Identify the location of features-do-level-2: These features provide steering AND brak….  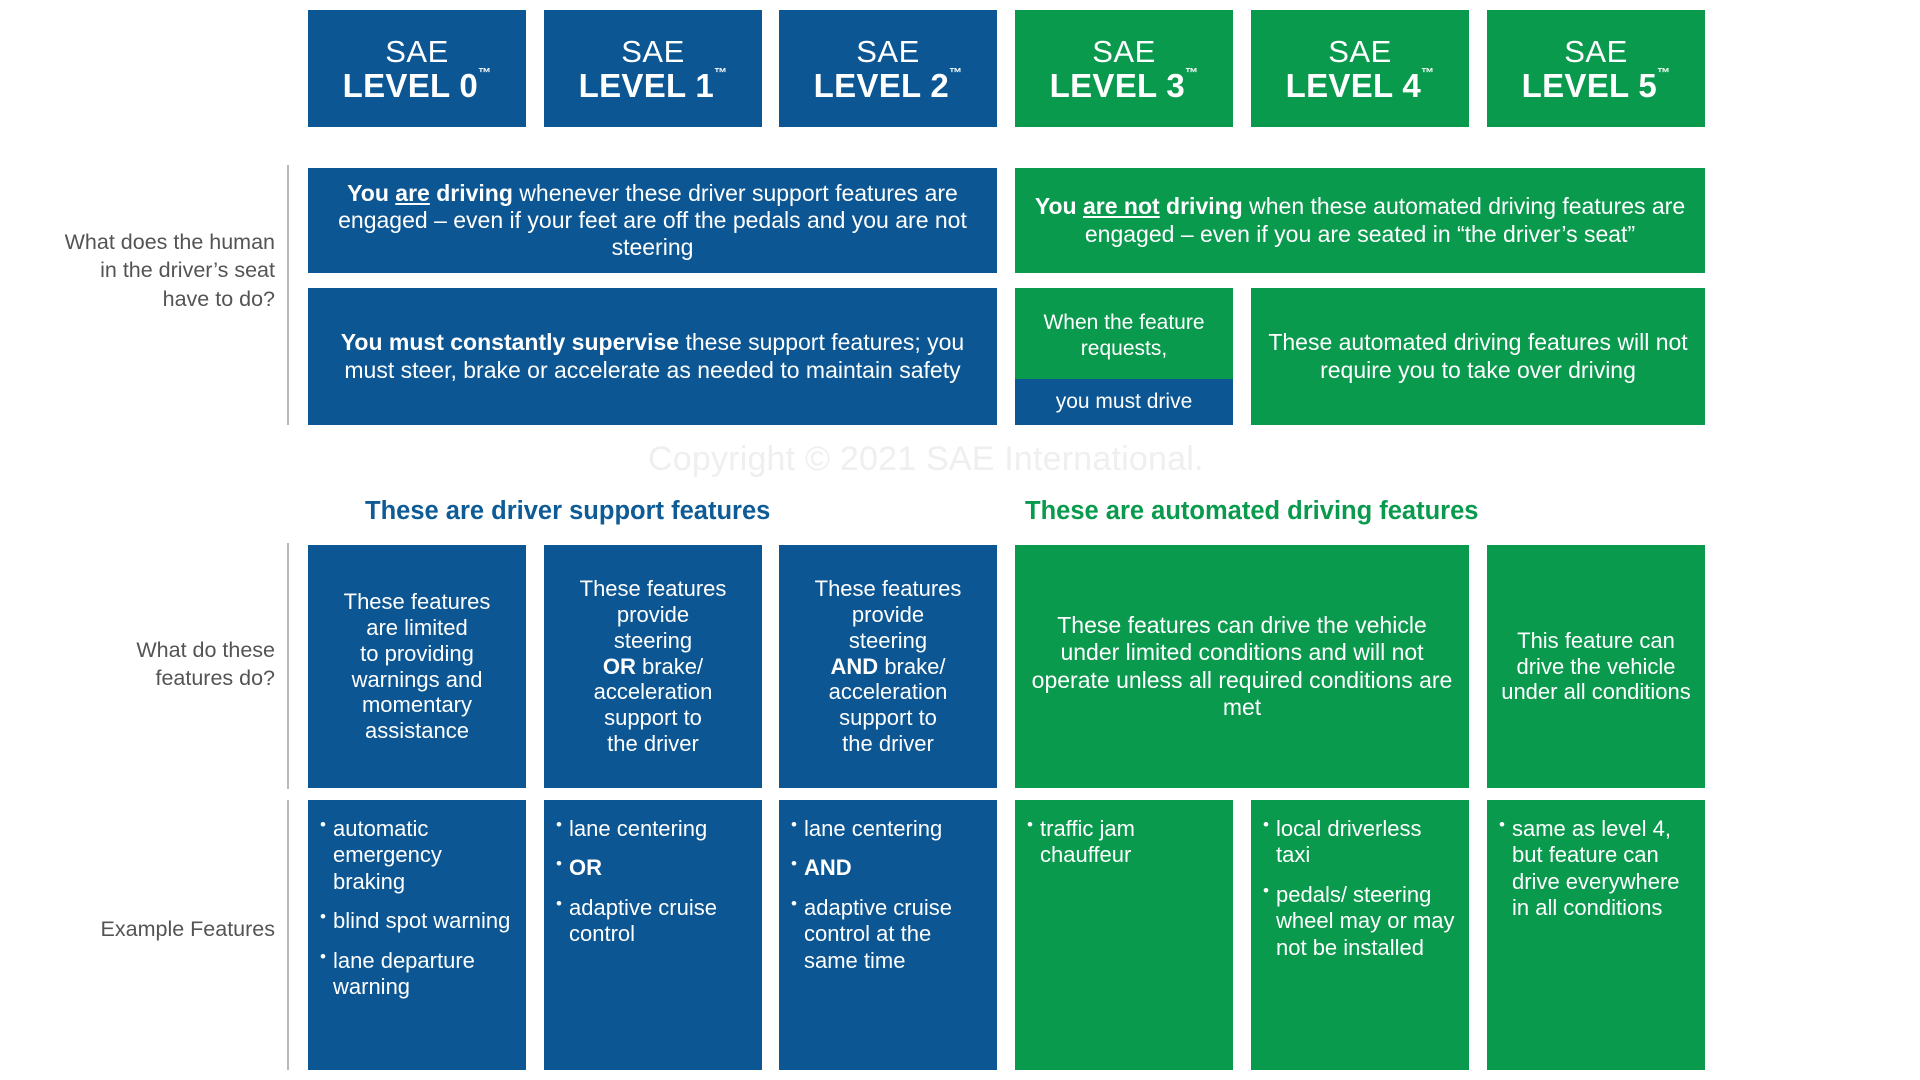
(888, 666).